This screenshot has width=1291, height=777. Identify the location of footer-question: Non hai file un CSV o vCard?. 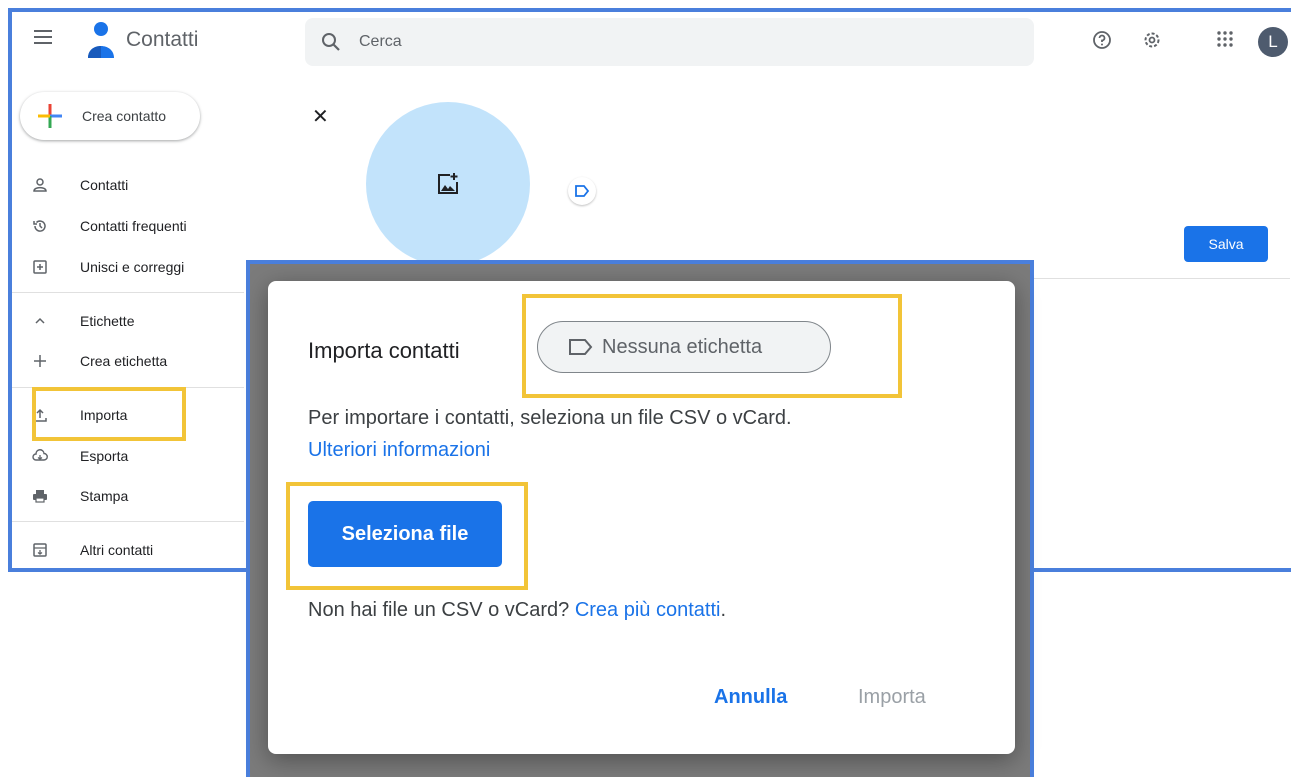
(439, 610).